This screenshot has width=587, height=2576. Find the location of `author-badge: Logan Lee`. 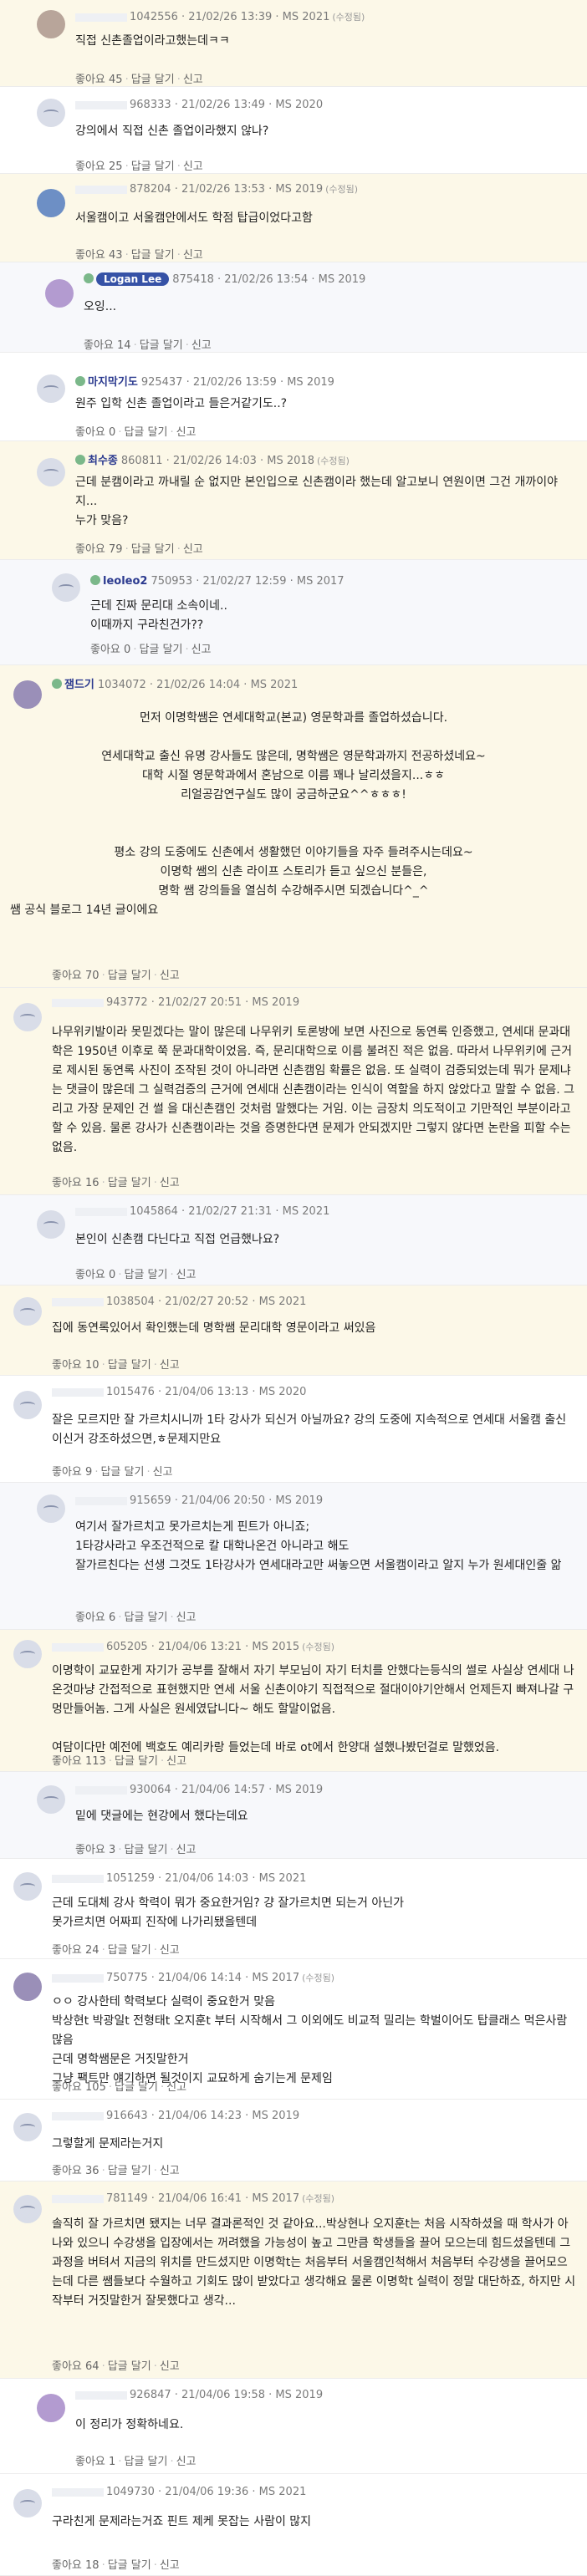

author-badge: Logan Lee is located at coordinates (133, 279).